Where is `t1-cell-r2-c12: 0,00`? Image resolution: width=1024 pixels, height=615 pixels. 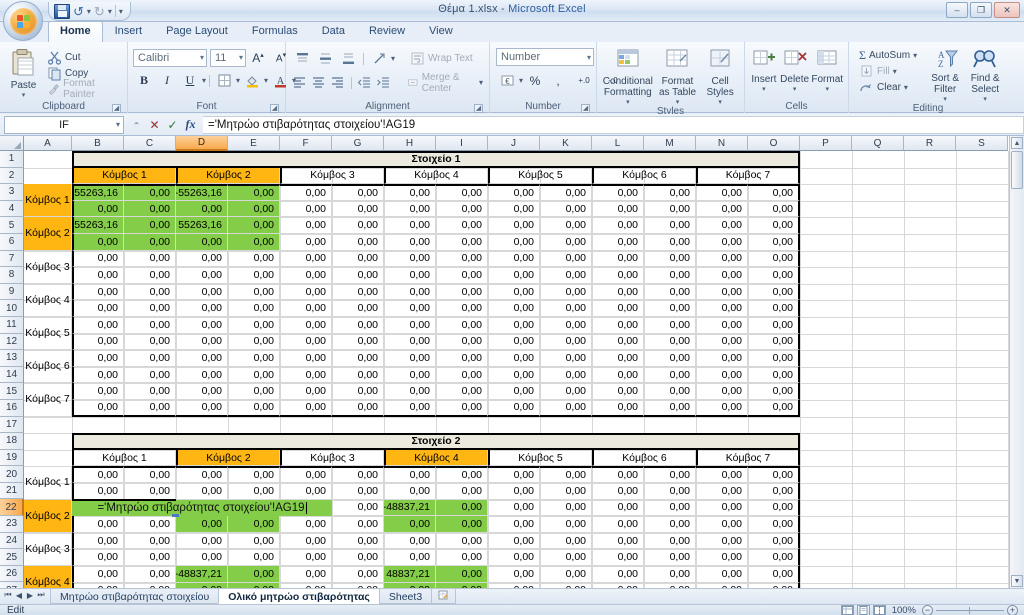 t1-cell-r2-c12: 0,00 is located at coordinates (670, 209).